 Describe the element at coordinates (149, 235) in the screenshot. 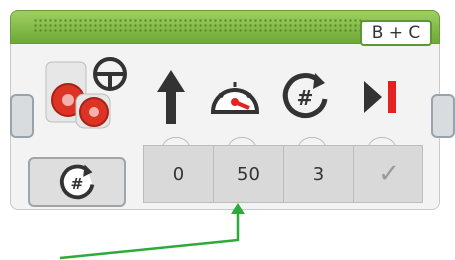

I see `annotation-line` at that location.